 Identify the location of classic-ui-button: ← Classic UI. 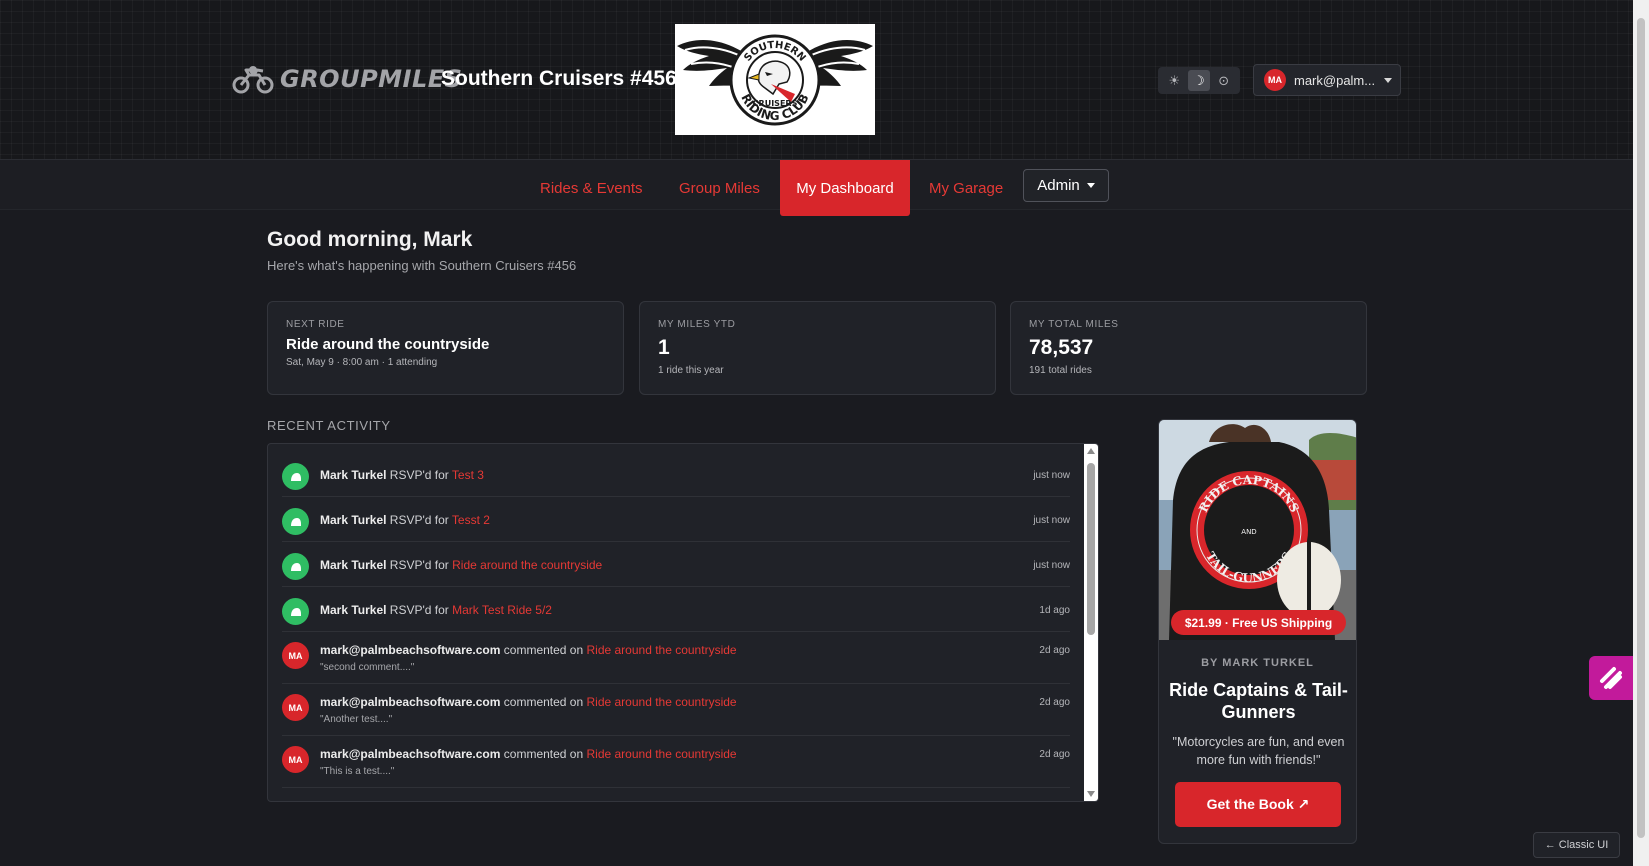
(1576, 845).